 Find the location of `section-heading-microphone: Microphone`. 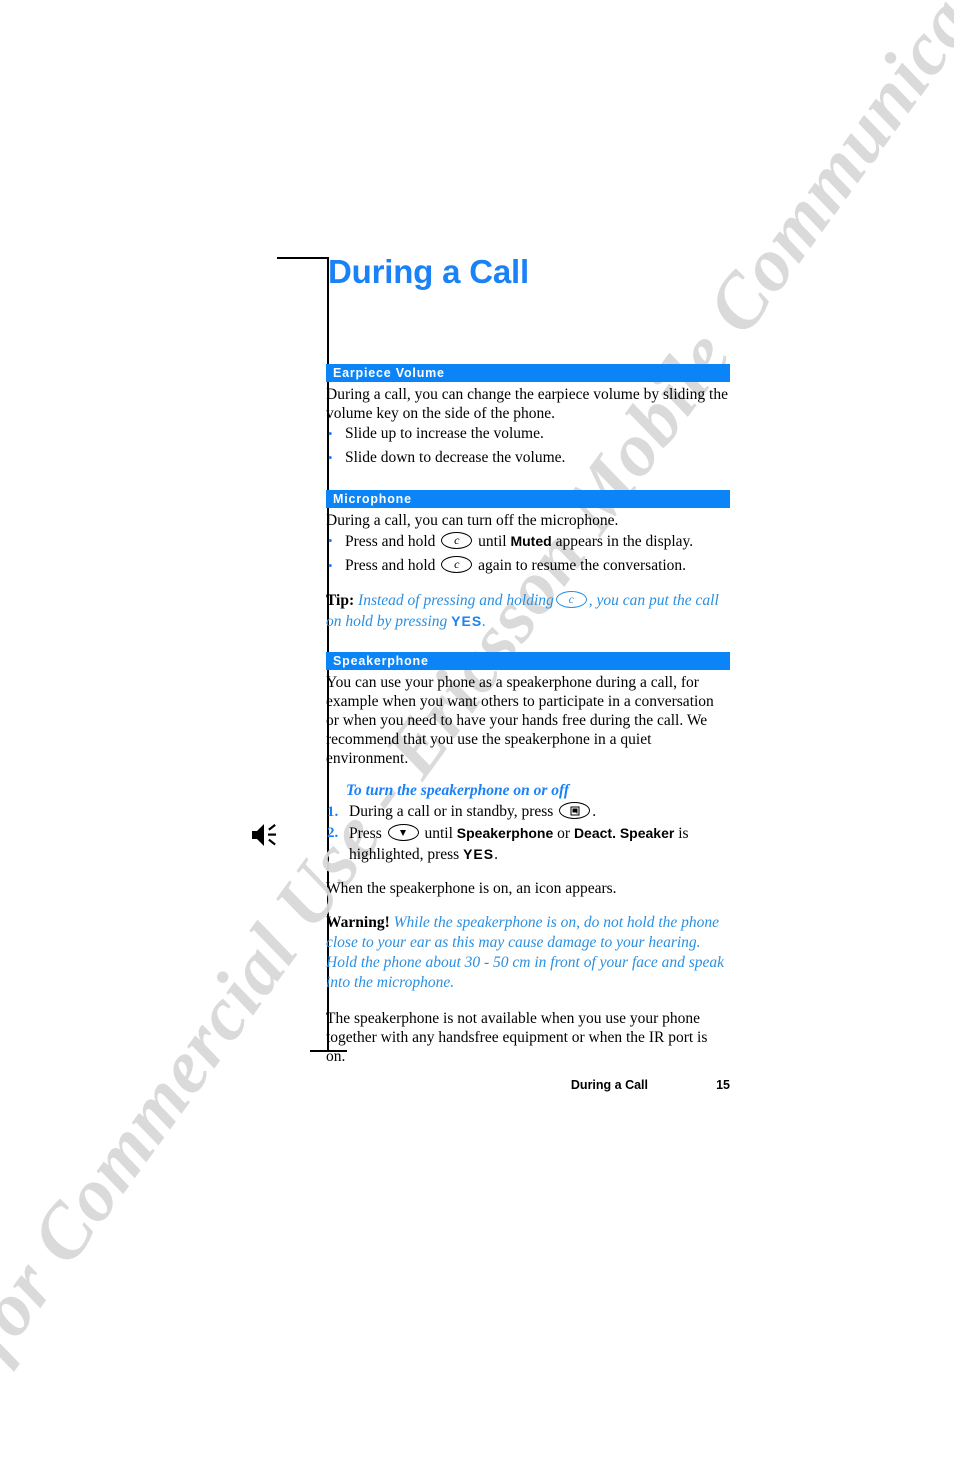

section-heading-microphone: Microphone is located at coordinates (528, 499).